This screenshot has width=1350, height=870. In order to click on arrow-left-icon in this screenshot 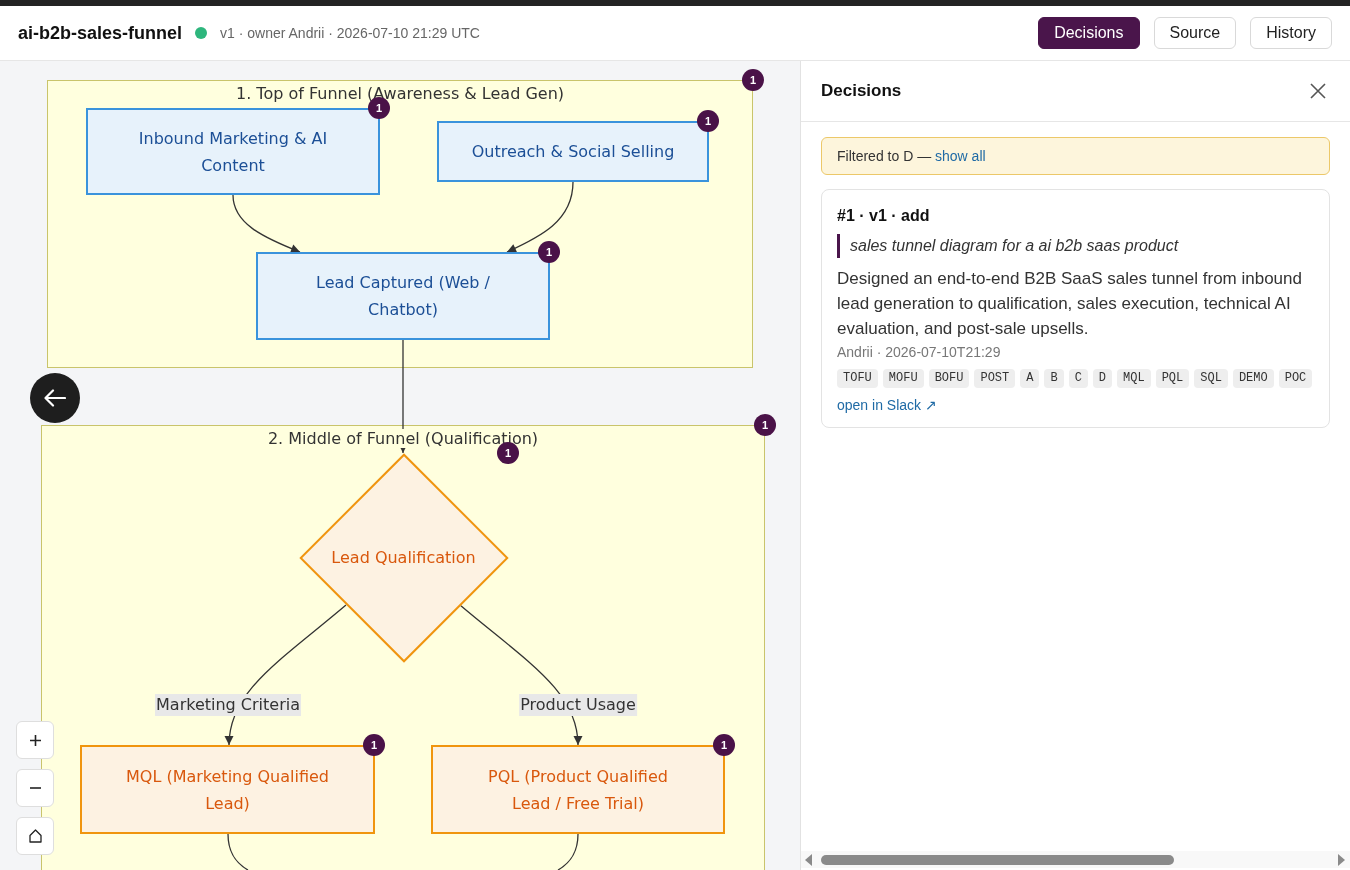, I will do `click(55, 398)`.